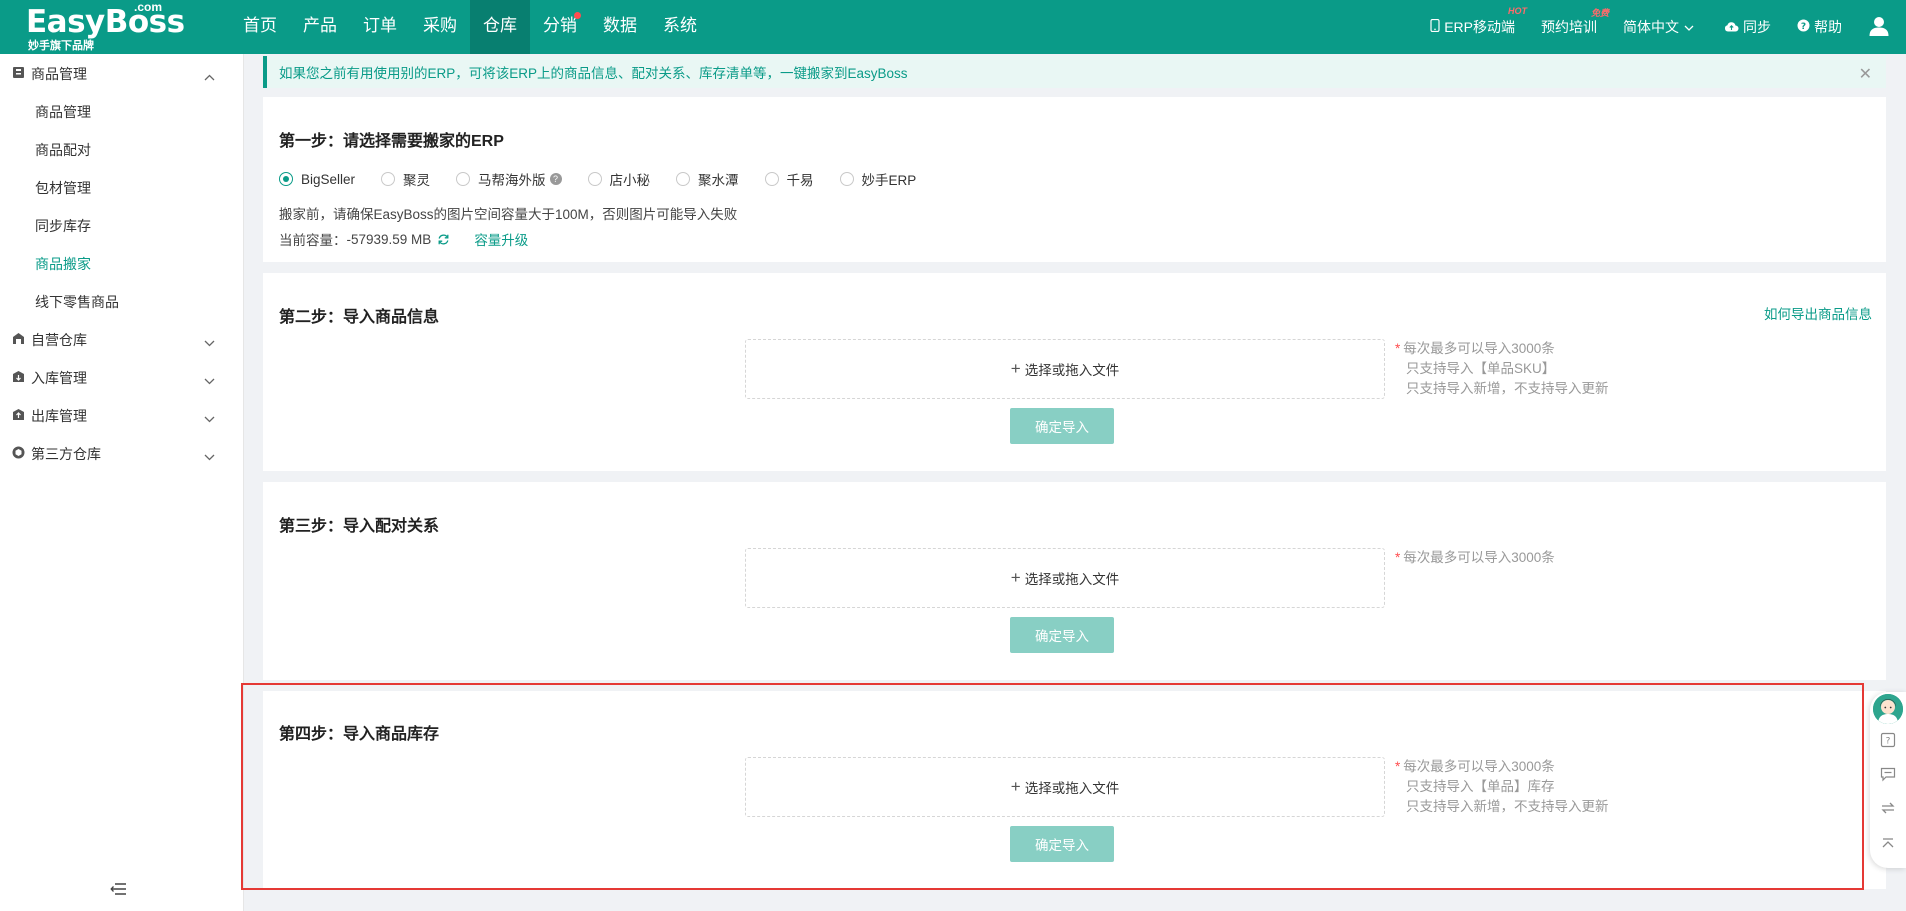 Image resolution: width=1906 pixels, height=911 pixels. I want to click on nav-products: 产品, so click(320, 27).